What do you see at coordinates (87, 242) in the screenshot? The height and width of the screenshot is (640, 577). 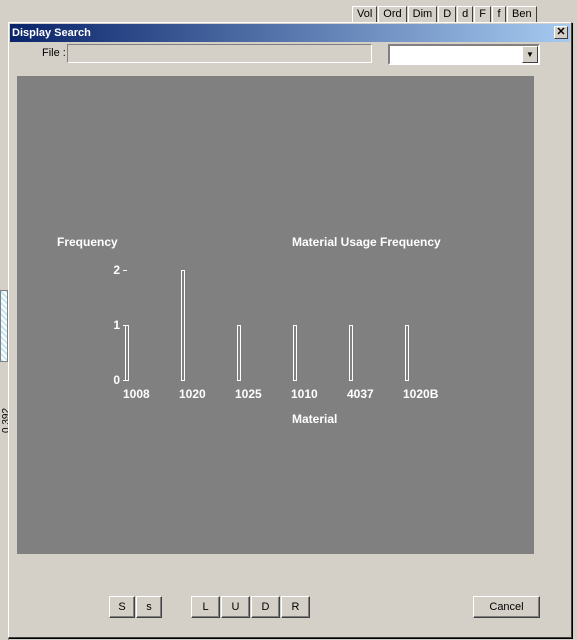 I see `y-axis-label: Frequency` at bounding box center [87, 242].